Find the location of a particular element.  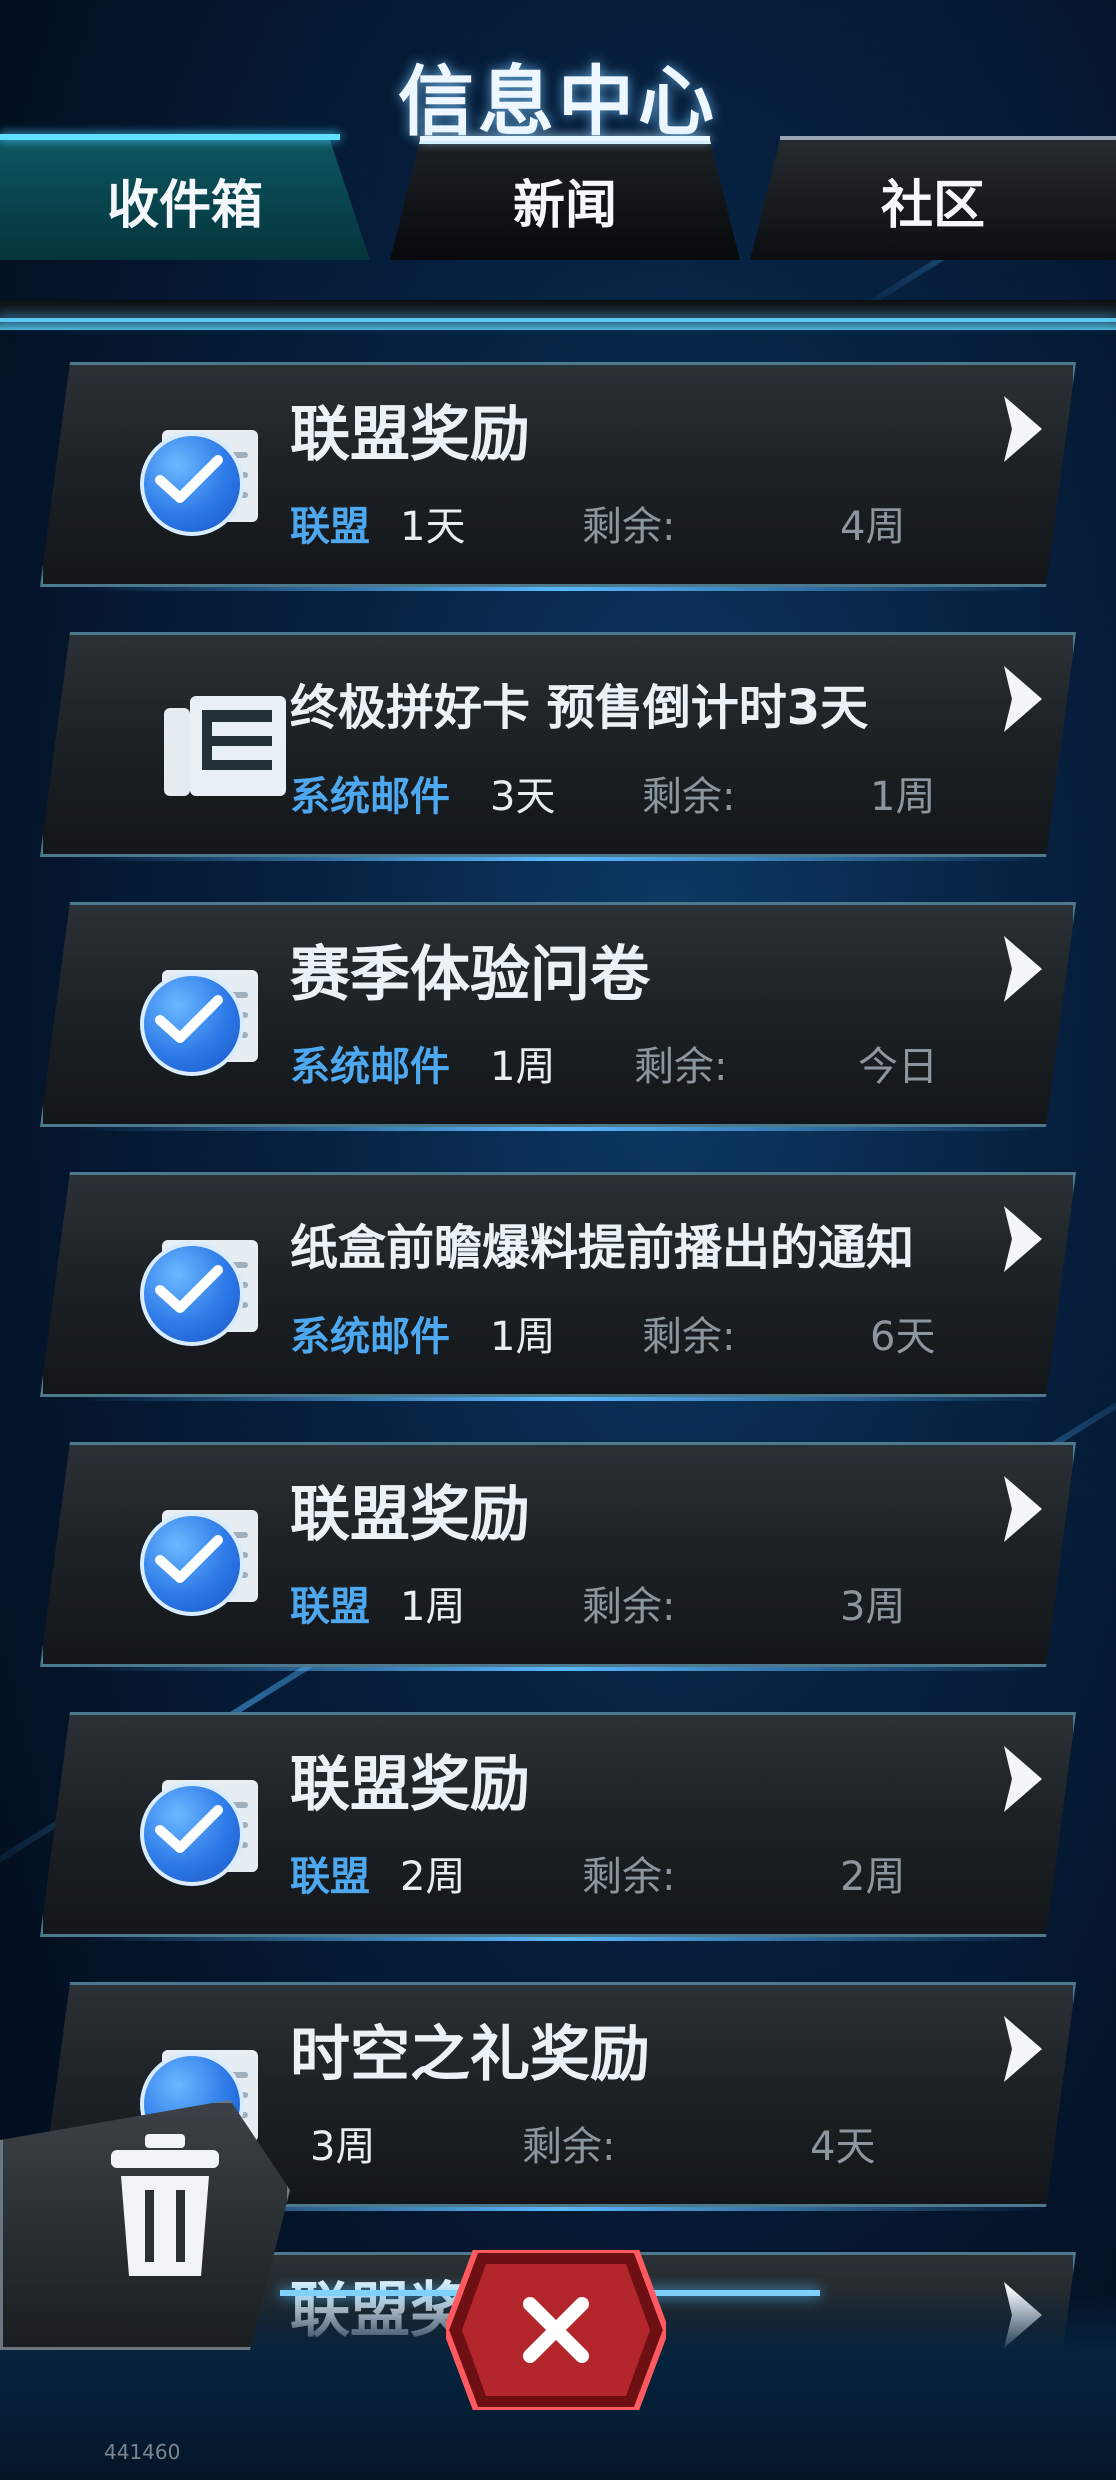

mail-title: 时空之礼奖励 is located at coordinates (470, 2055).